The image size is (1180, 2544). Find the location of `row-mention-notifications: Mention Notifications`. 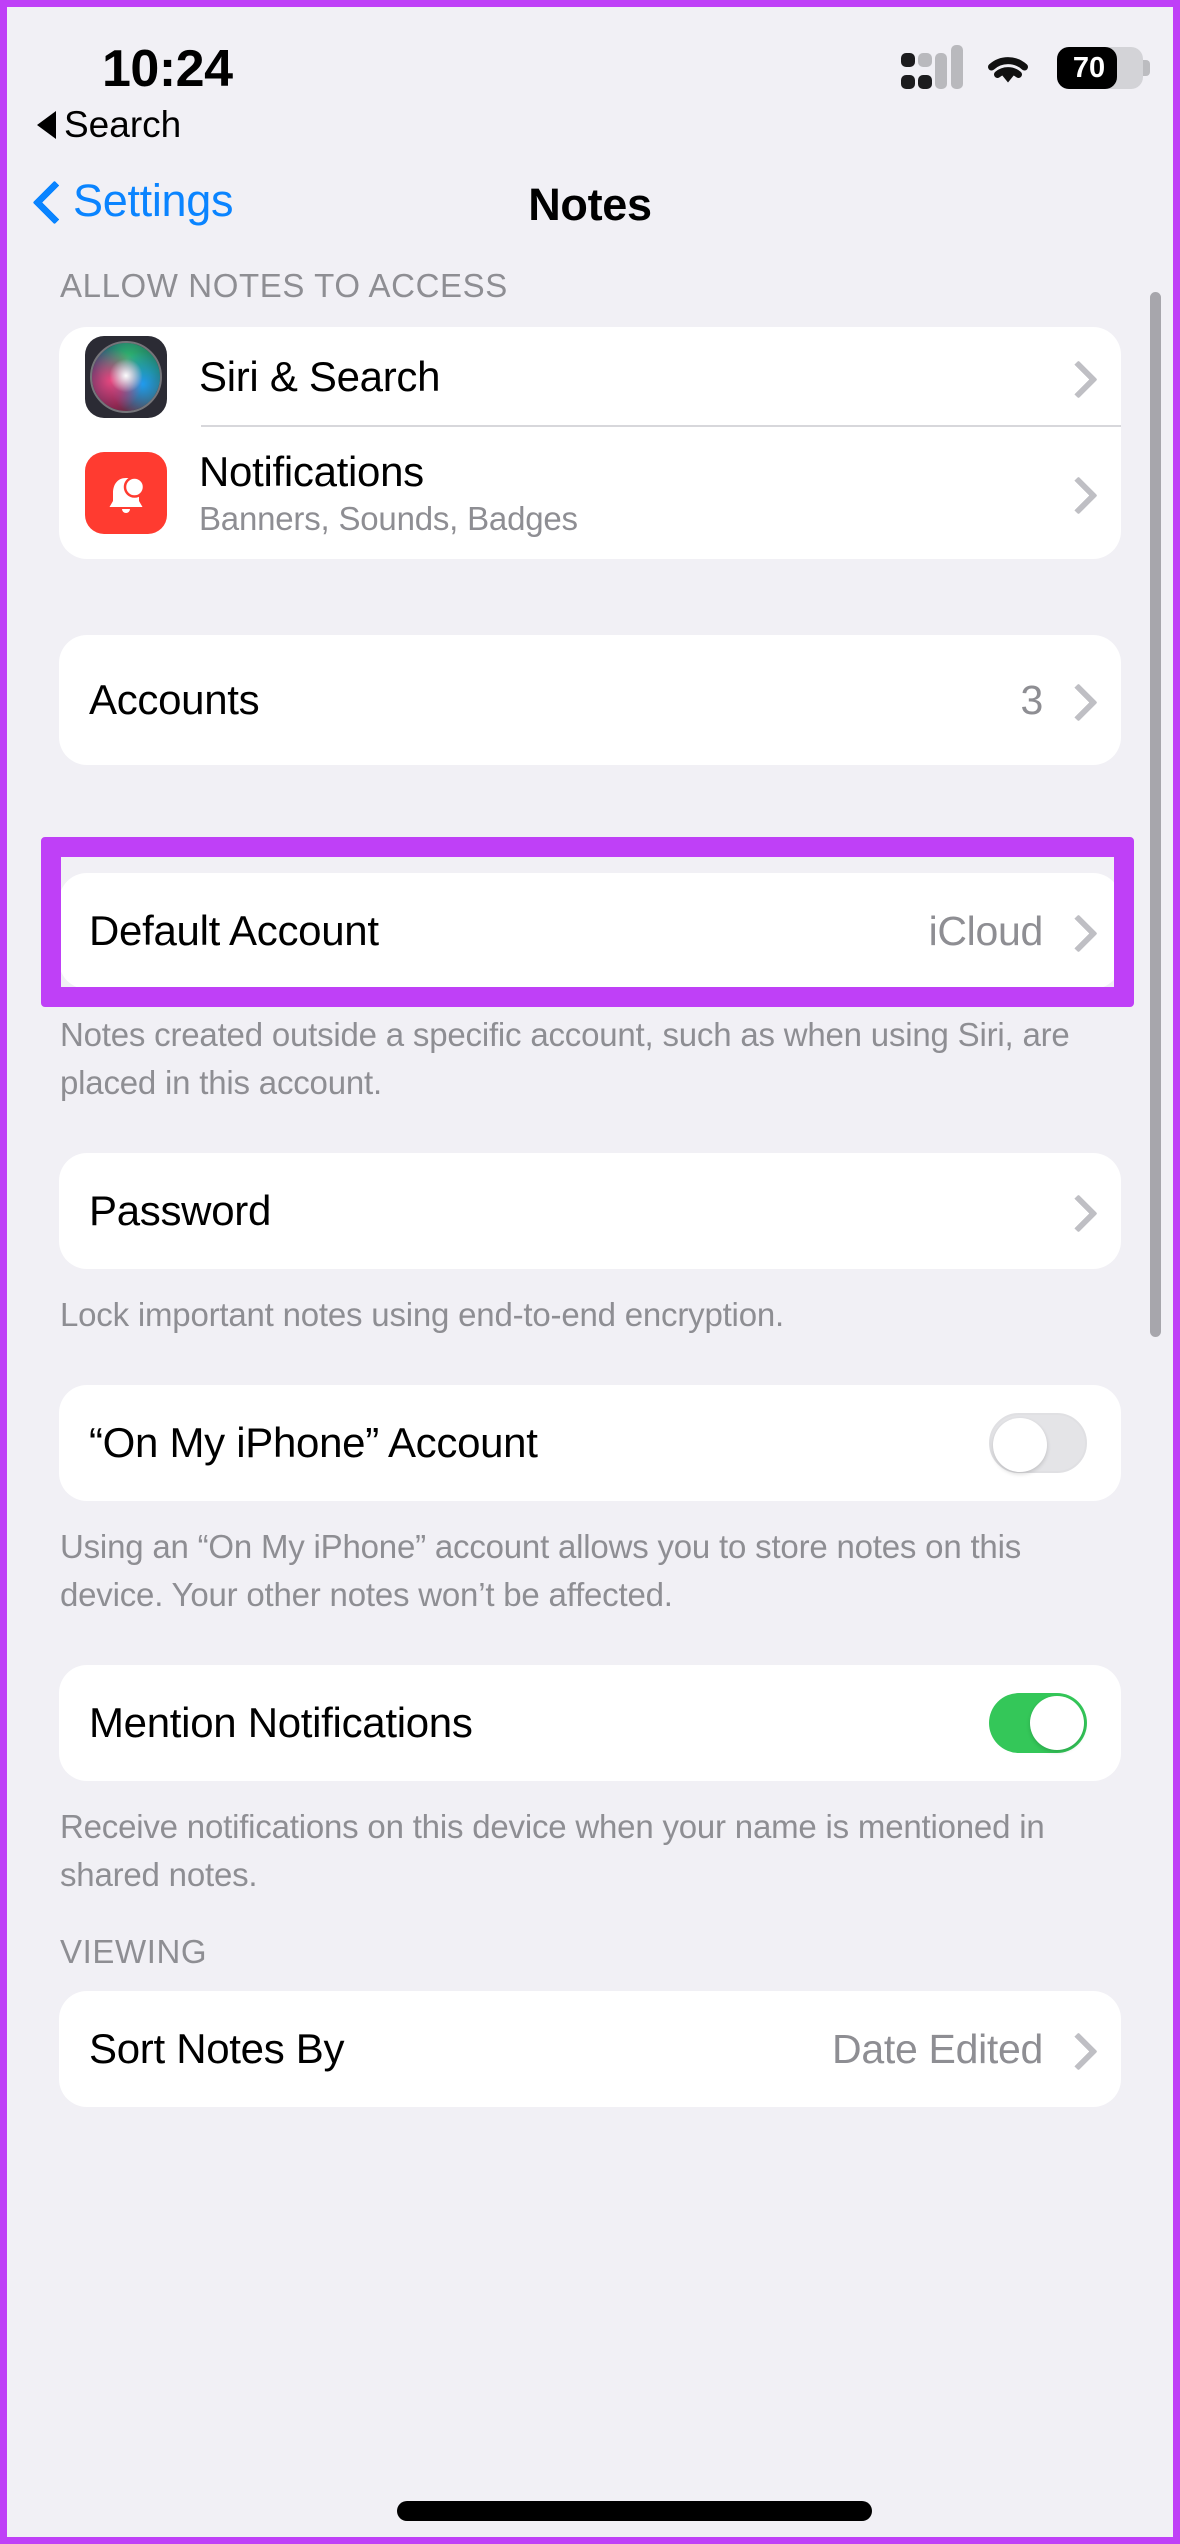

row-mention-notifications: Mention Notifications is located at coordinates (590, 1723).